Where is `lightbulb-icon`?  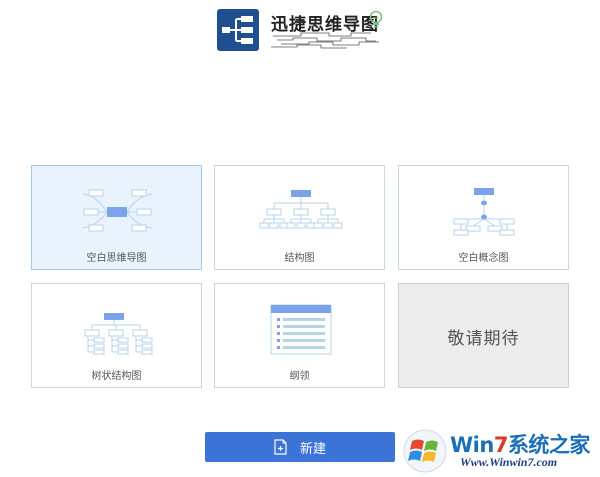
lightbulb-icon is located at coordinates (376, 19).